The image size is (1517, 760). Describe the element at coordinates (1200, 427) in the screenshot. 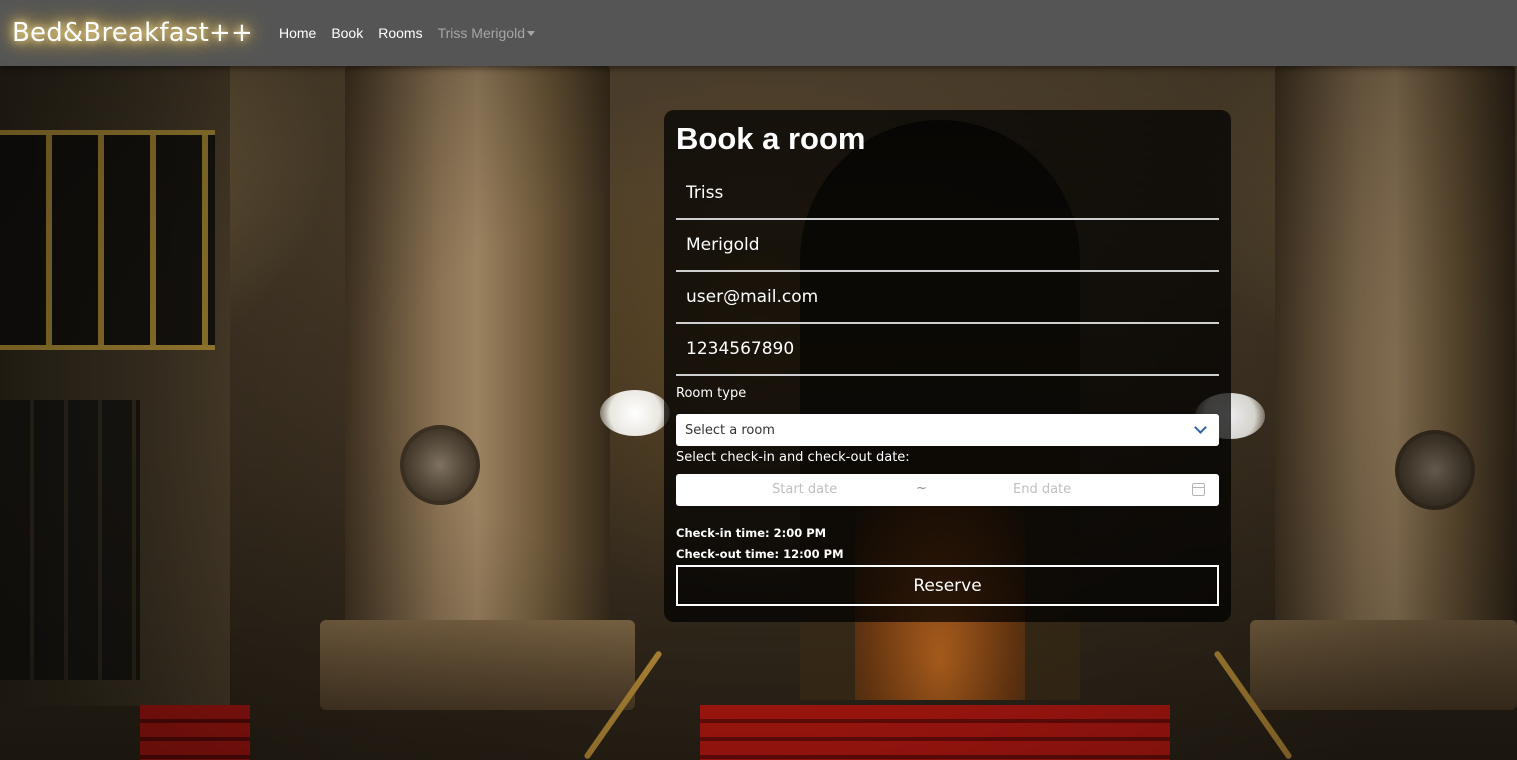

I see `chevron-down-icon` at that location.